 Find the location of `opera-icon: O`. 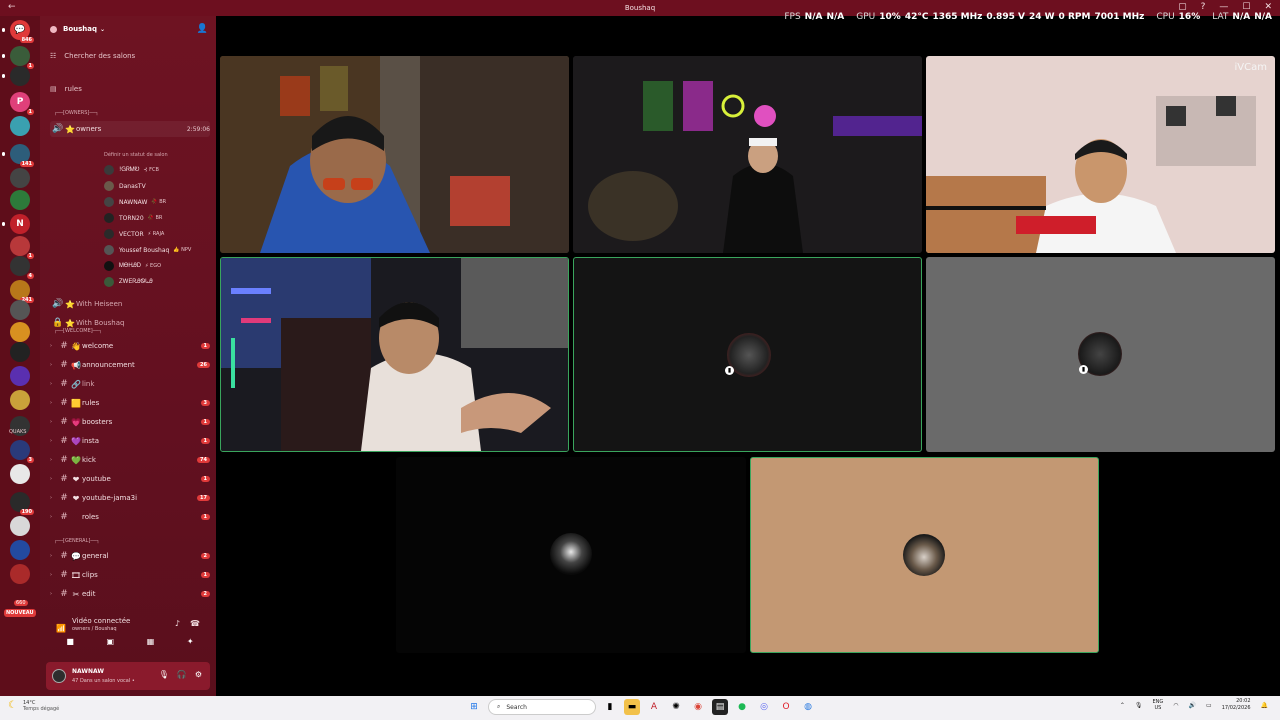

opera-icon: O is located at coordinates (786, 707).